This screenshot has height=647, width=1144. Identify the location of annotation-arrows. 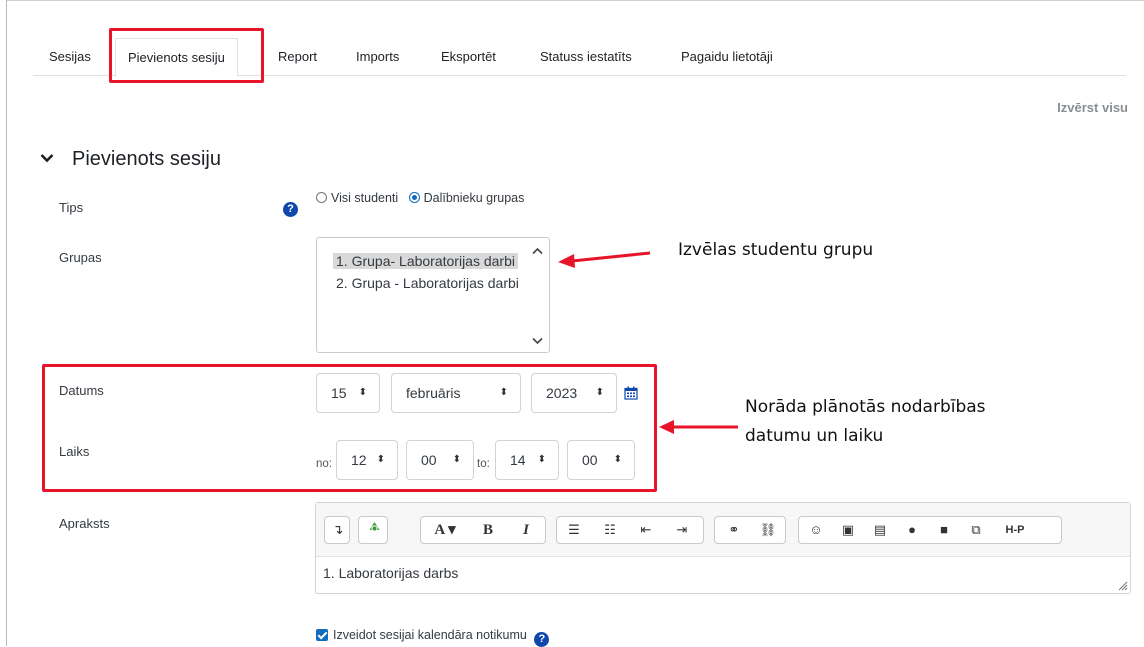
(648, 342).